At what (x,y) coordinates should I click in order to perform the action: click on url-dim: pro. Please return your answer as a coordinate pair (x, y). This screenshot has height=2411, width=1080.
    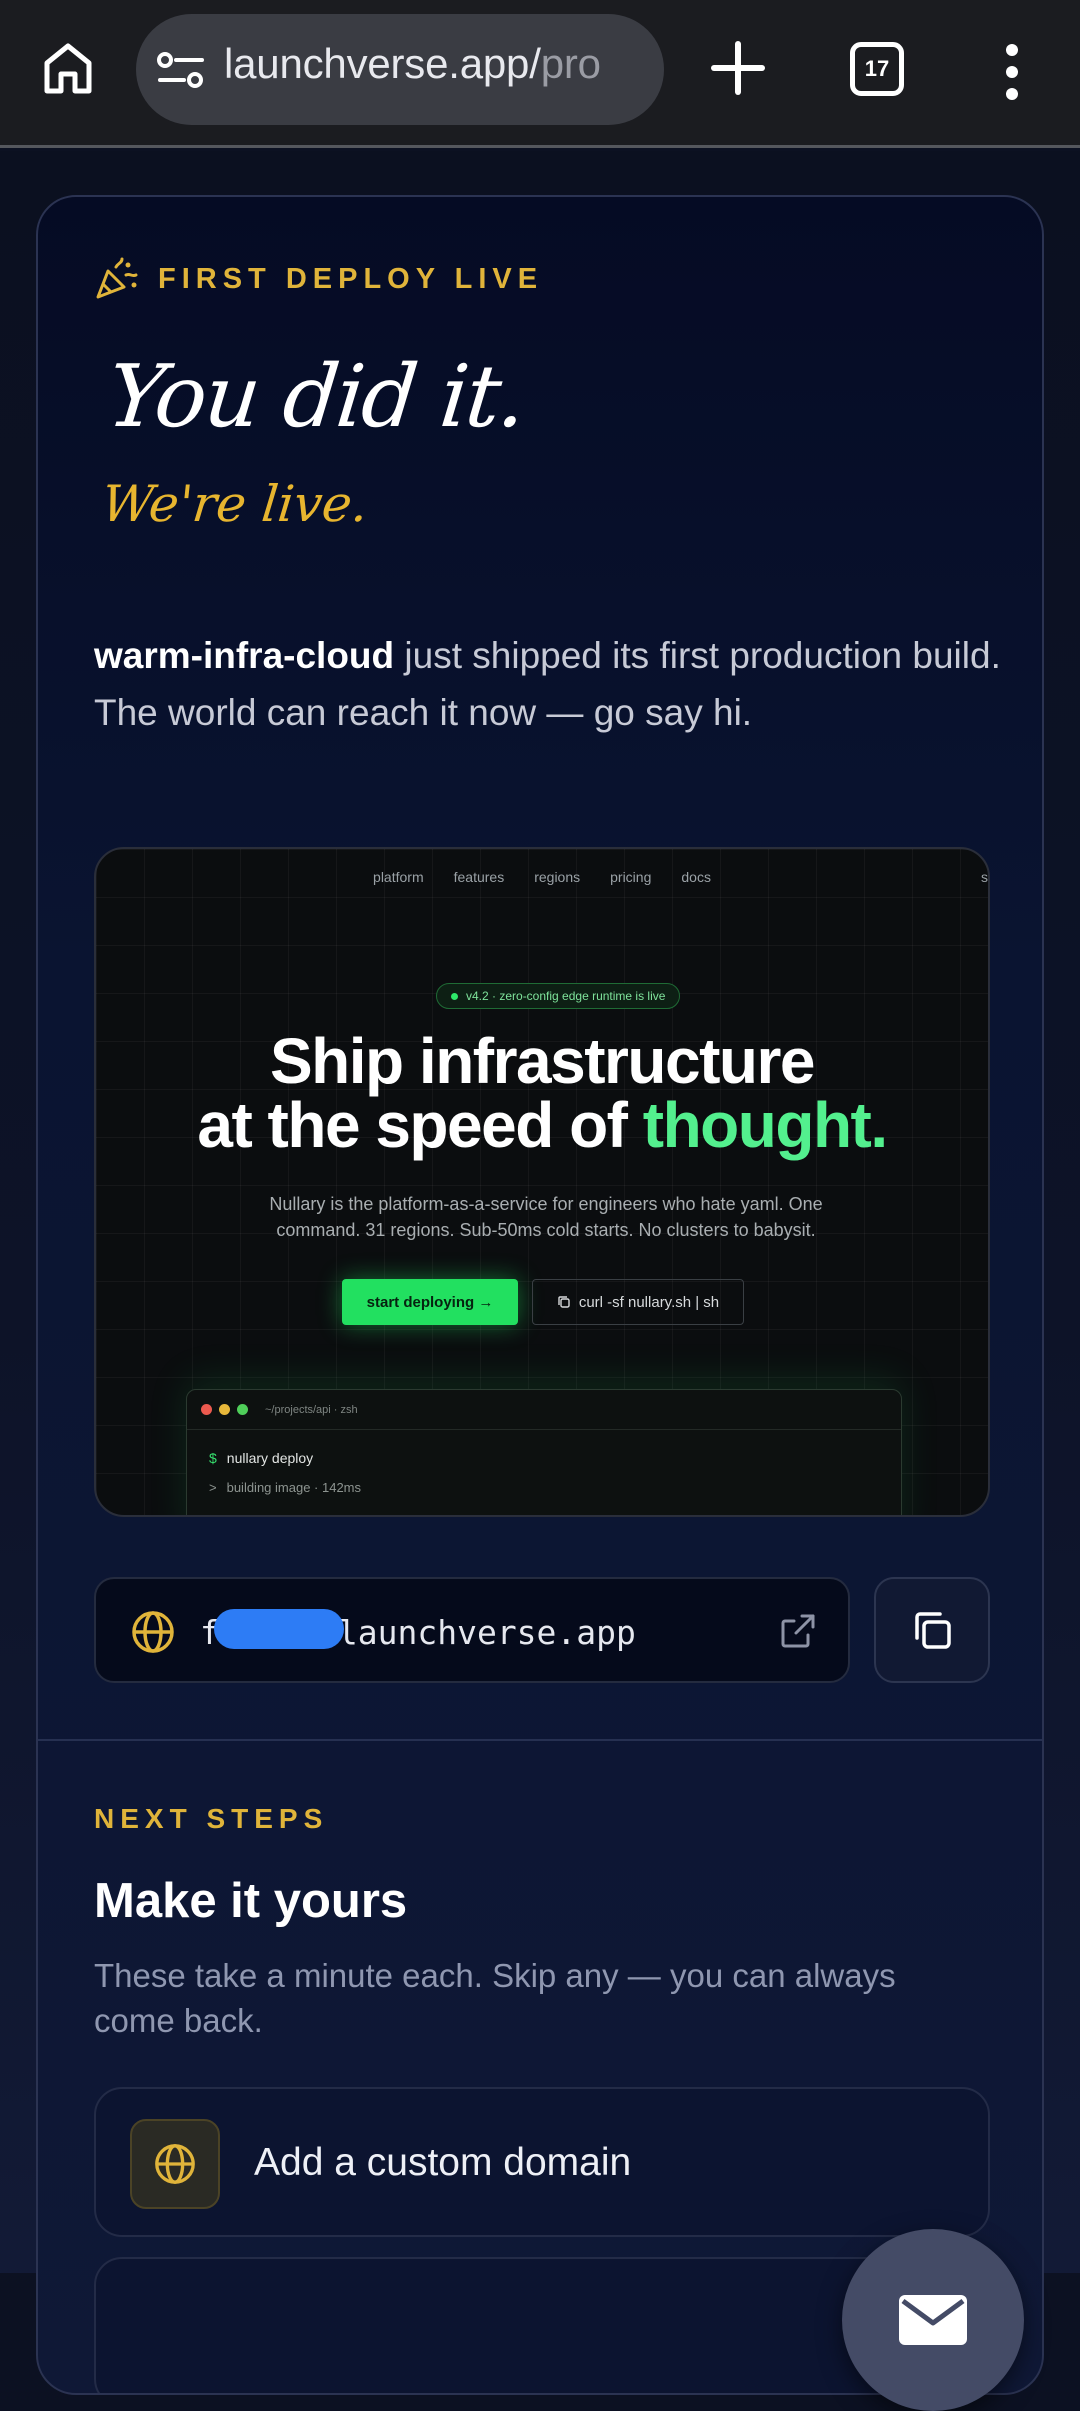
    Looking at the image, I should click on (570, 63).